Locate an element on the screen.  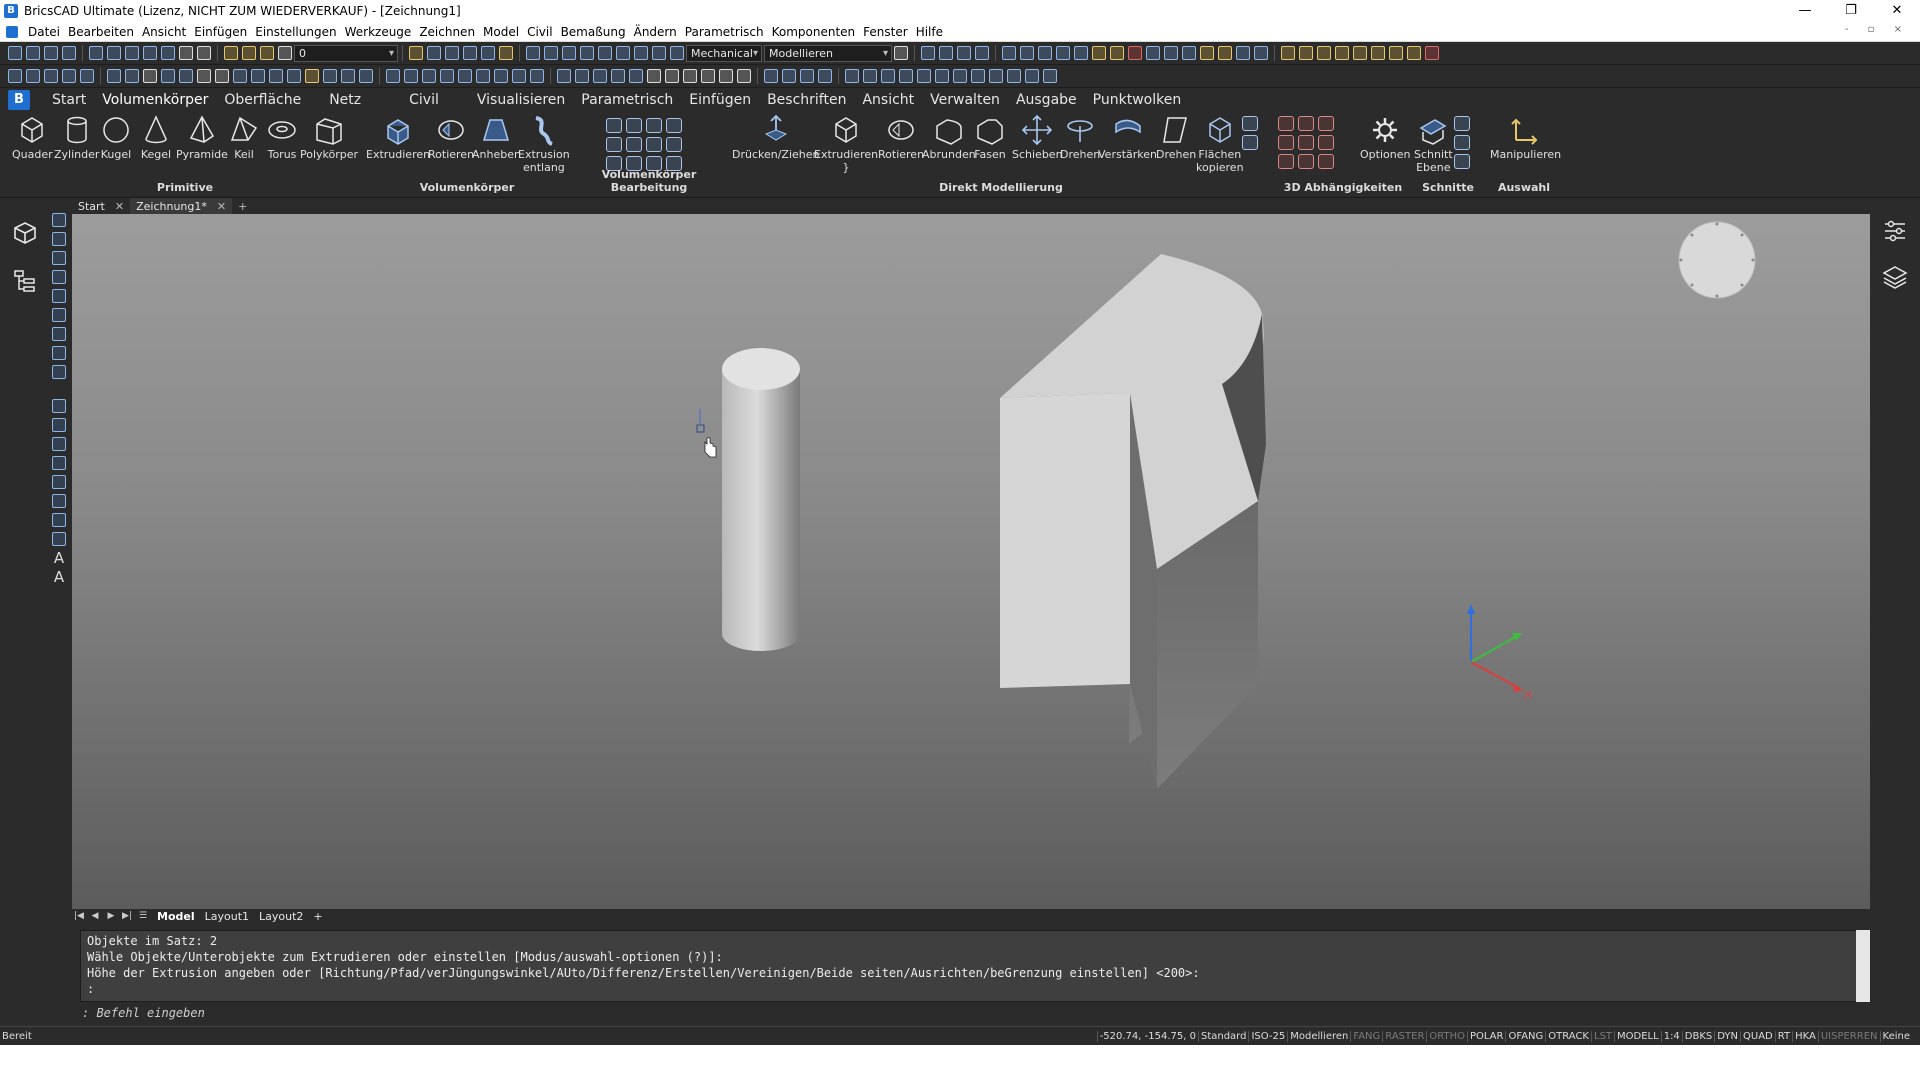
iso-sw-icon is located at coordinates (582, 76).